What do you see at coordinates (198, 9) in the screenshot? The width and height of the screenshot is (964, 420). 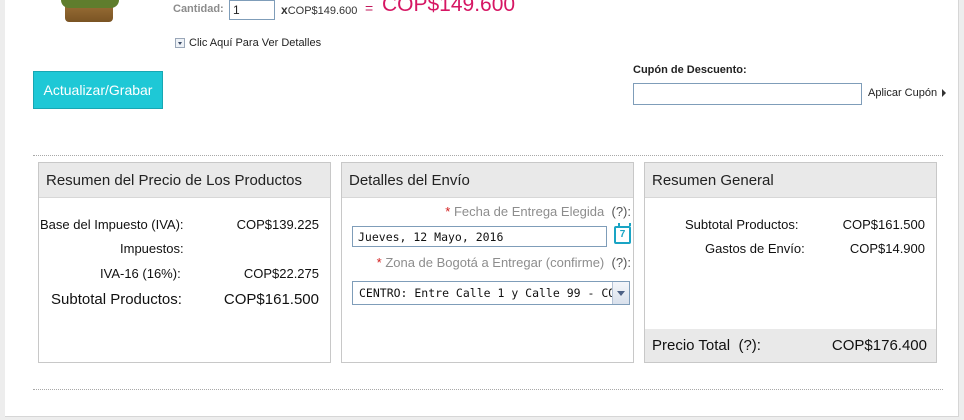 I see `quantity-label: Cantidad:` at bounding box center [198, 9].